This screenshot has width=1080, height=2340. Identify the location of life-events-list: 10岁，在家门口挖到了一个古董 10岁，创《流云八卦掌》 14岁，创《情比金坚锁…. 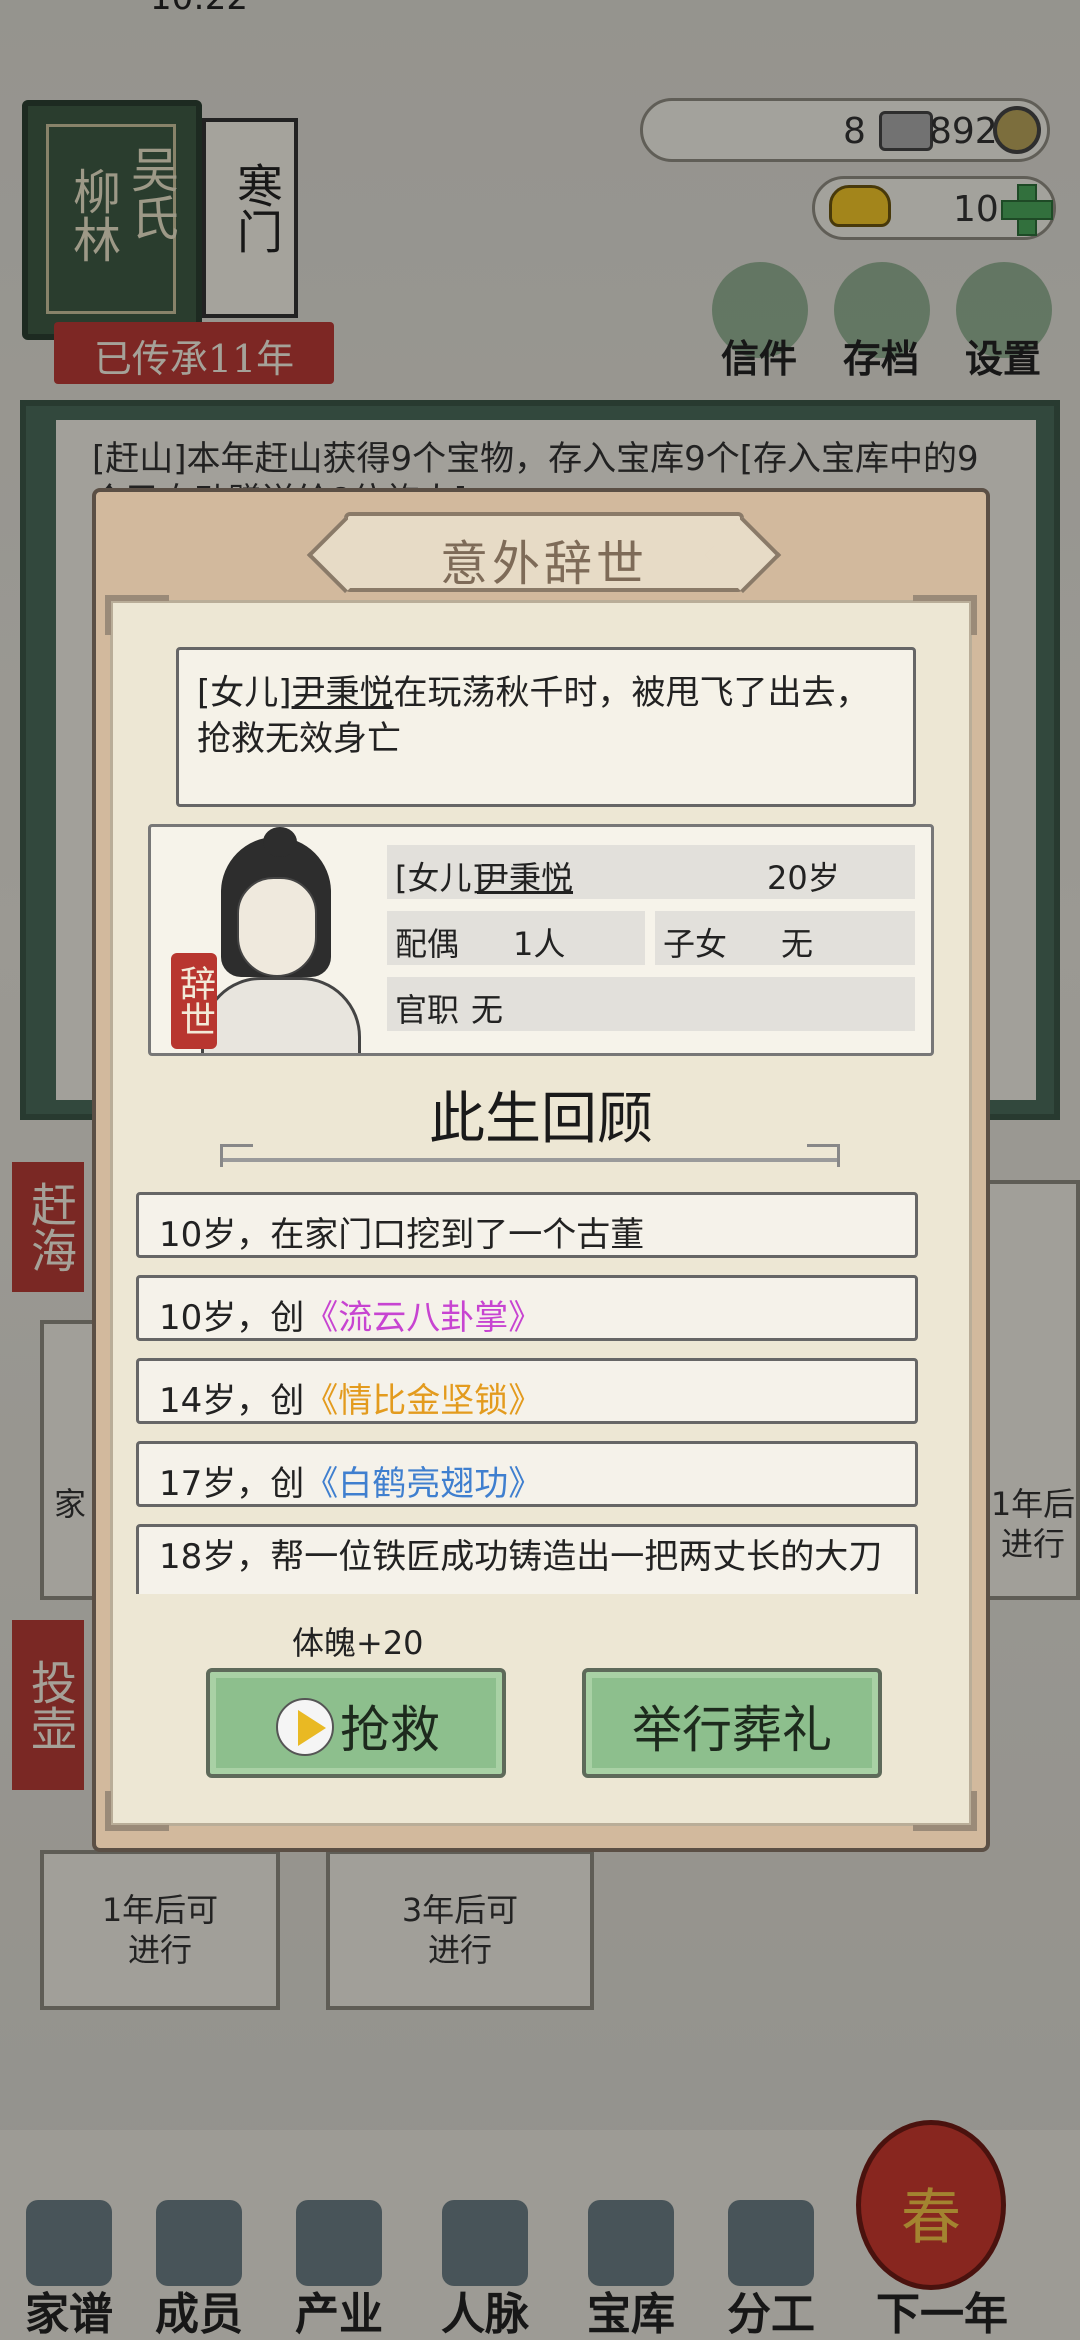
(527, 1393).